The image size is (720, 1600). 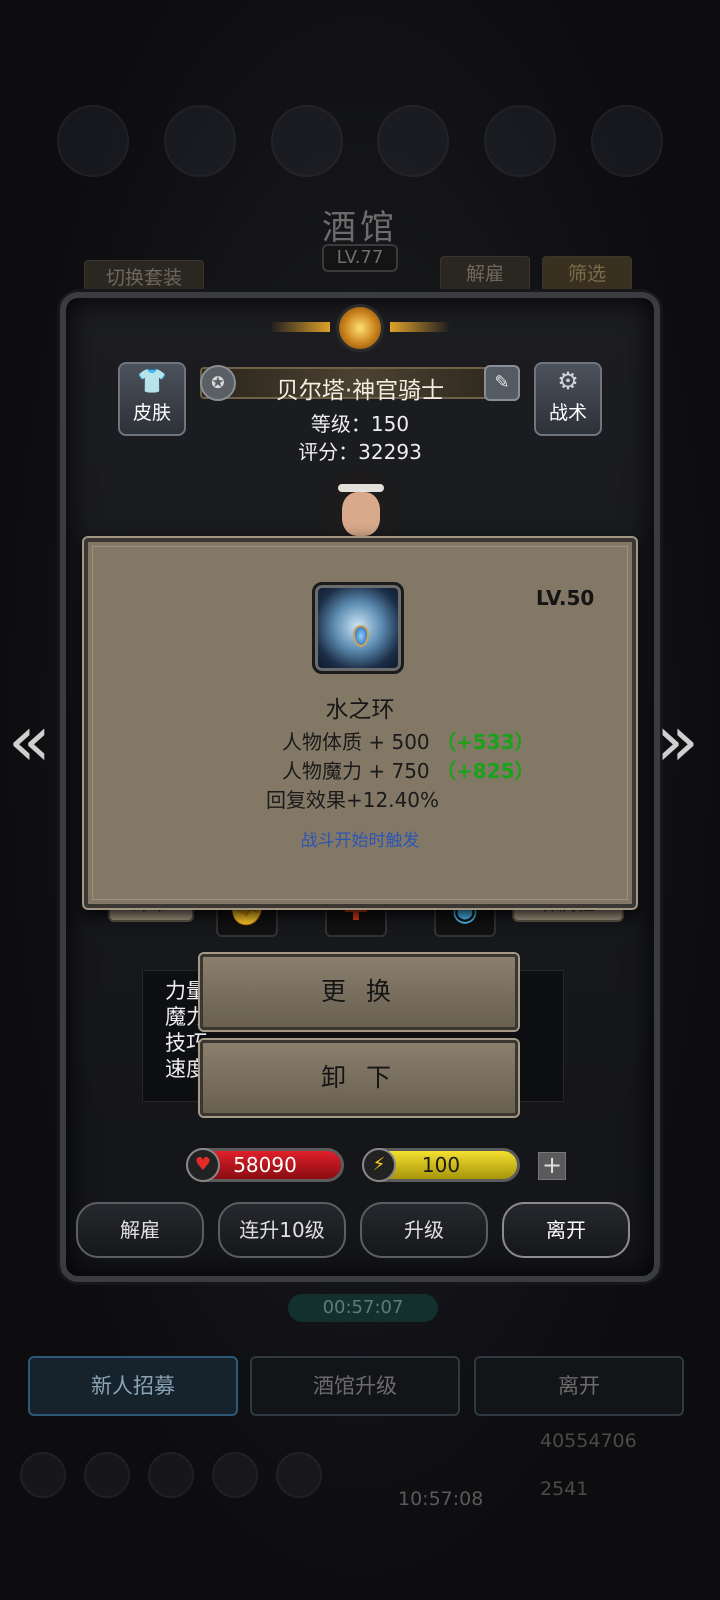 What do you see at coordinates (355, 1386) in the screenshot?
I see `tab-tavern-upgrade: 酒馆升级` at bounding box center [355, 1386].